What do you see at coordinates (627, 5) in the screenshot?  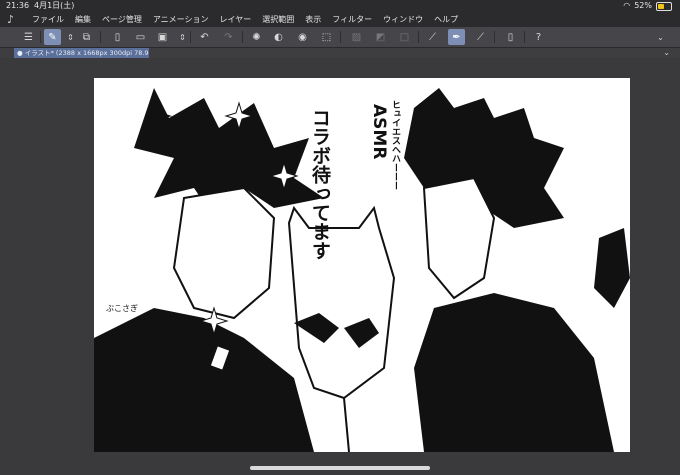 I see `wifi-icon: ◠` at bounding box center [627, 5].